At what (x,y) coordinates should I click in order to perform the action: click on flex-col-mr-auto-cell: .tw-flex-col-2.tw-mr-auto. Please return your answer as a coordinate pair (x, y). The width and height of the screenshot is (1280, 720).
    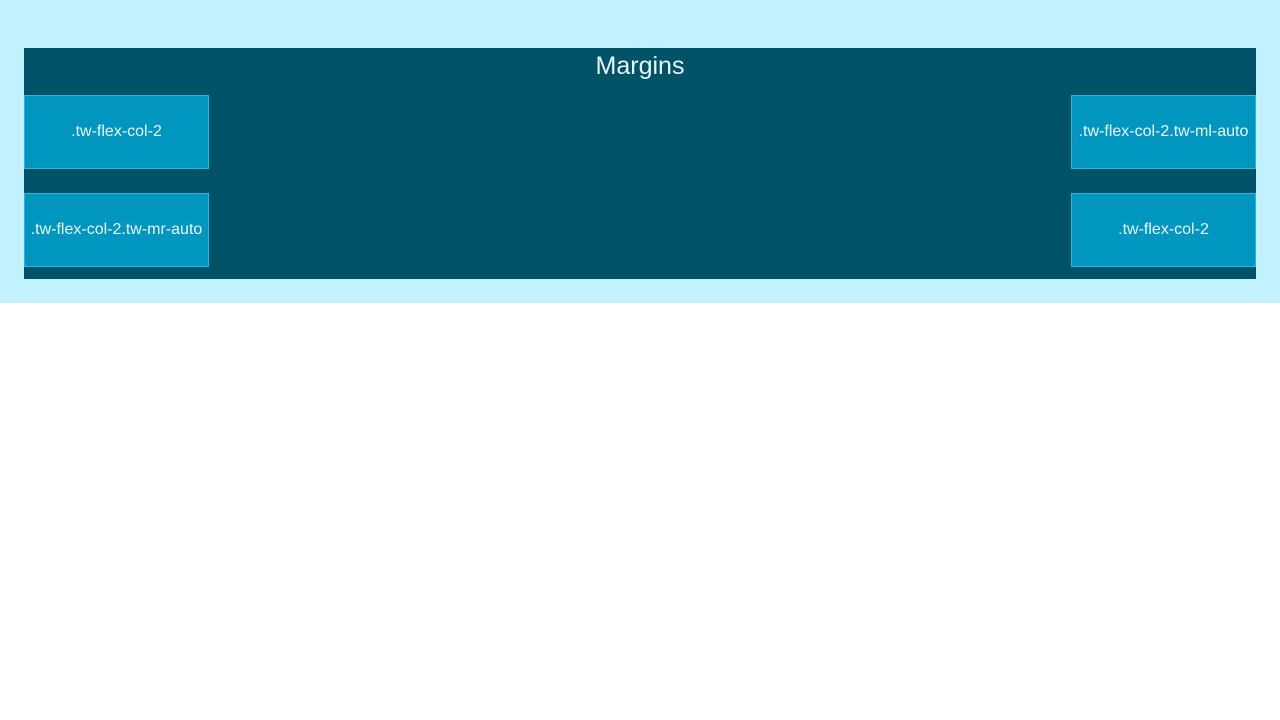
    Looking at the image, I should click on (116, 230).